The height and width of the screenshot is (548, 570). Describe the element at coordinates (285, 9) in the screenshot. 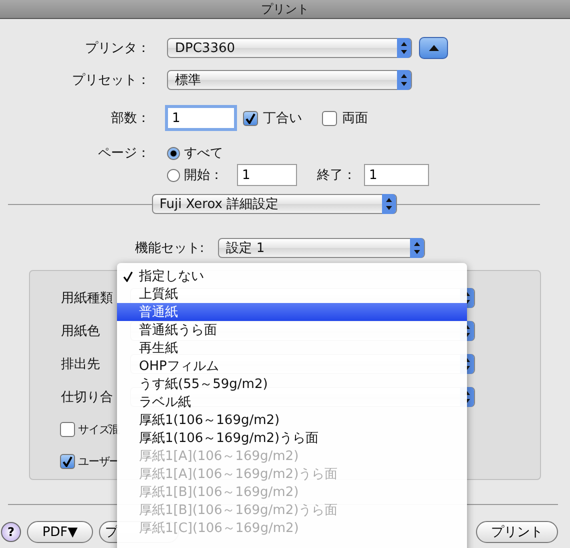

I see `window-title: プリント` at that location.